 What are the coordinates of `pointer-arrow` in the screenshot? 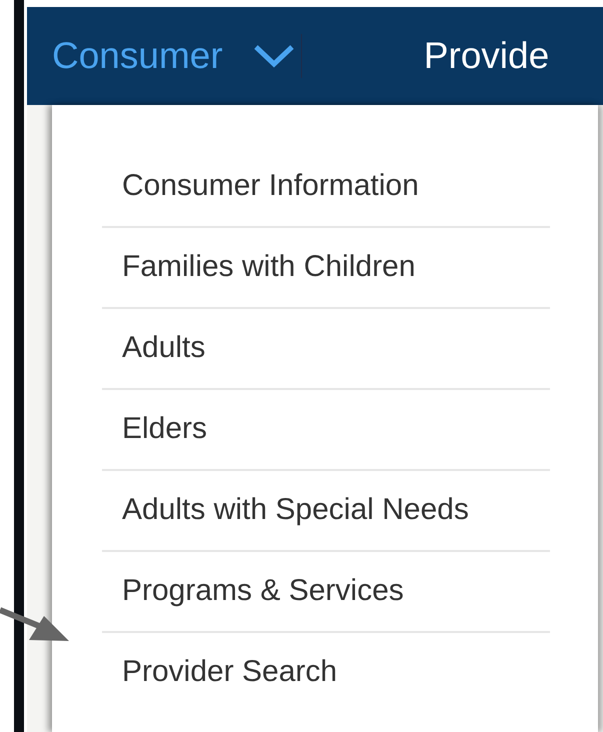 It's located at (34, 624).